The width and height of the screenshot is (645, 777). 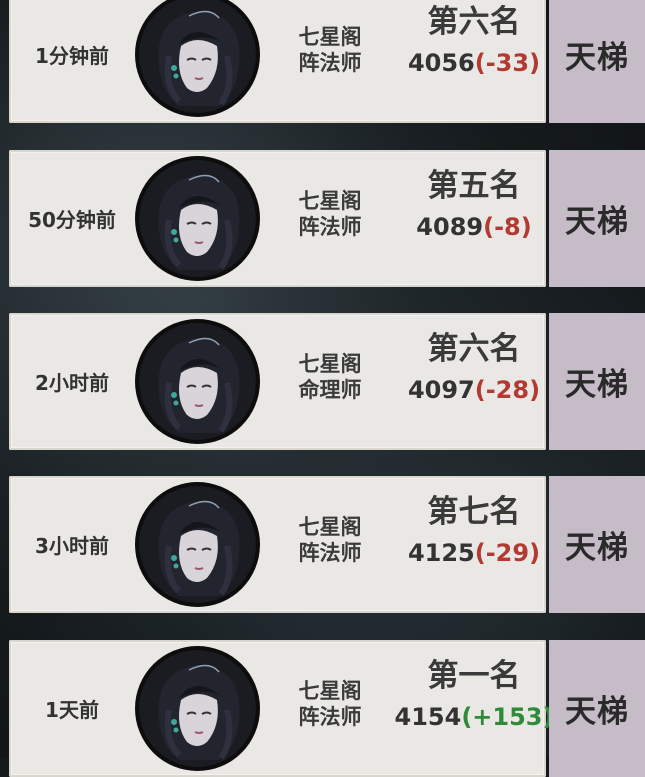 What do you see at coordinates (474, 676) in the screenshot?
I see `rank-text: 第一名` at bounding box center [474, 676].